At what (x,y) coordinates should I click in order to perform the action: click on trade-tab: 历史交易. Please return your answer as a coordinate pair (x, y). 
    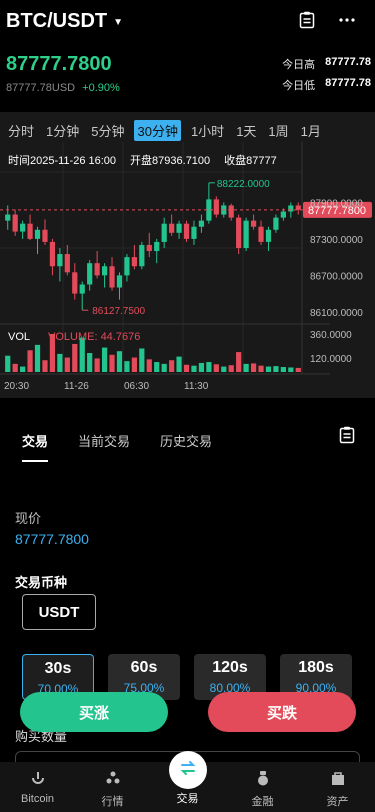
    Looking at the image, I should click on (186, 446).